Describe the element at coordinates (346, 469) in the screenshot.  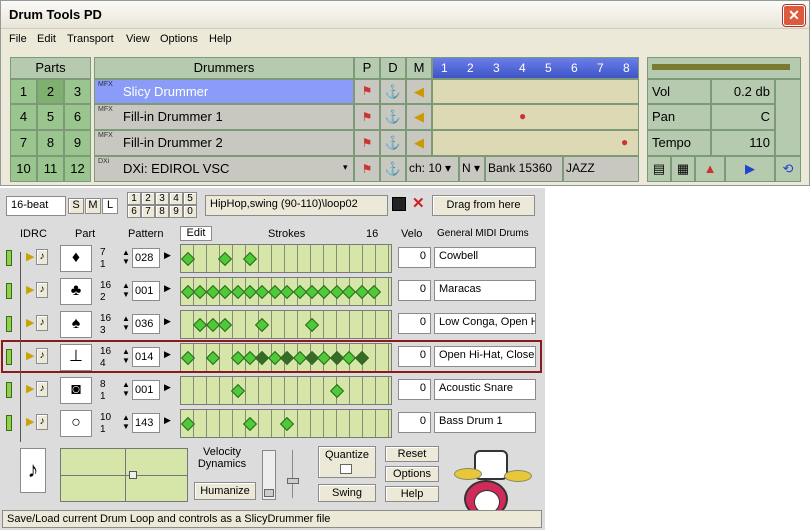
I see `quantize-checkbox` at that location.